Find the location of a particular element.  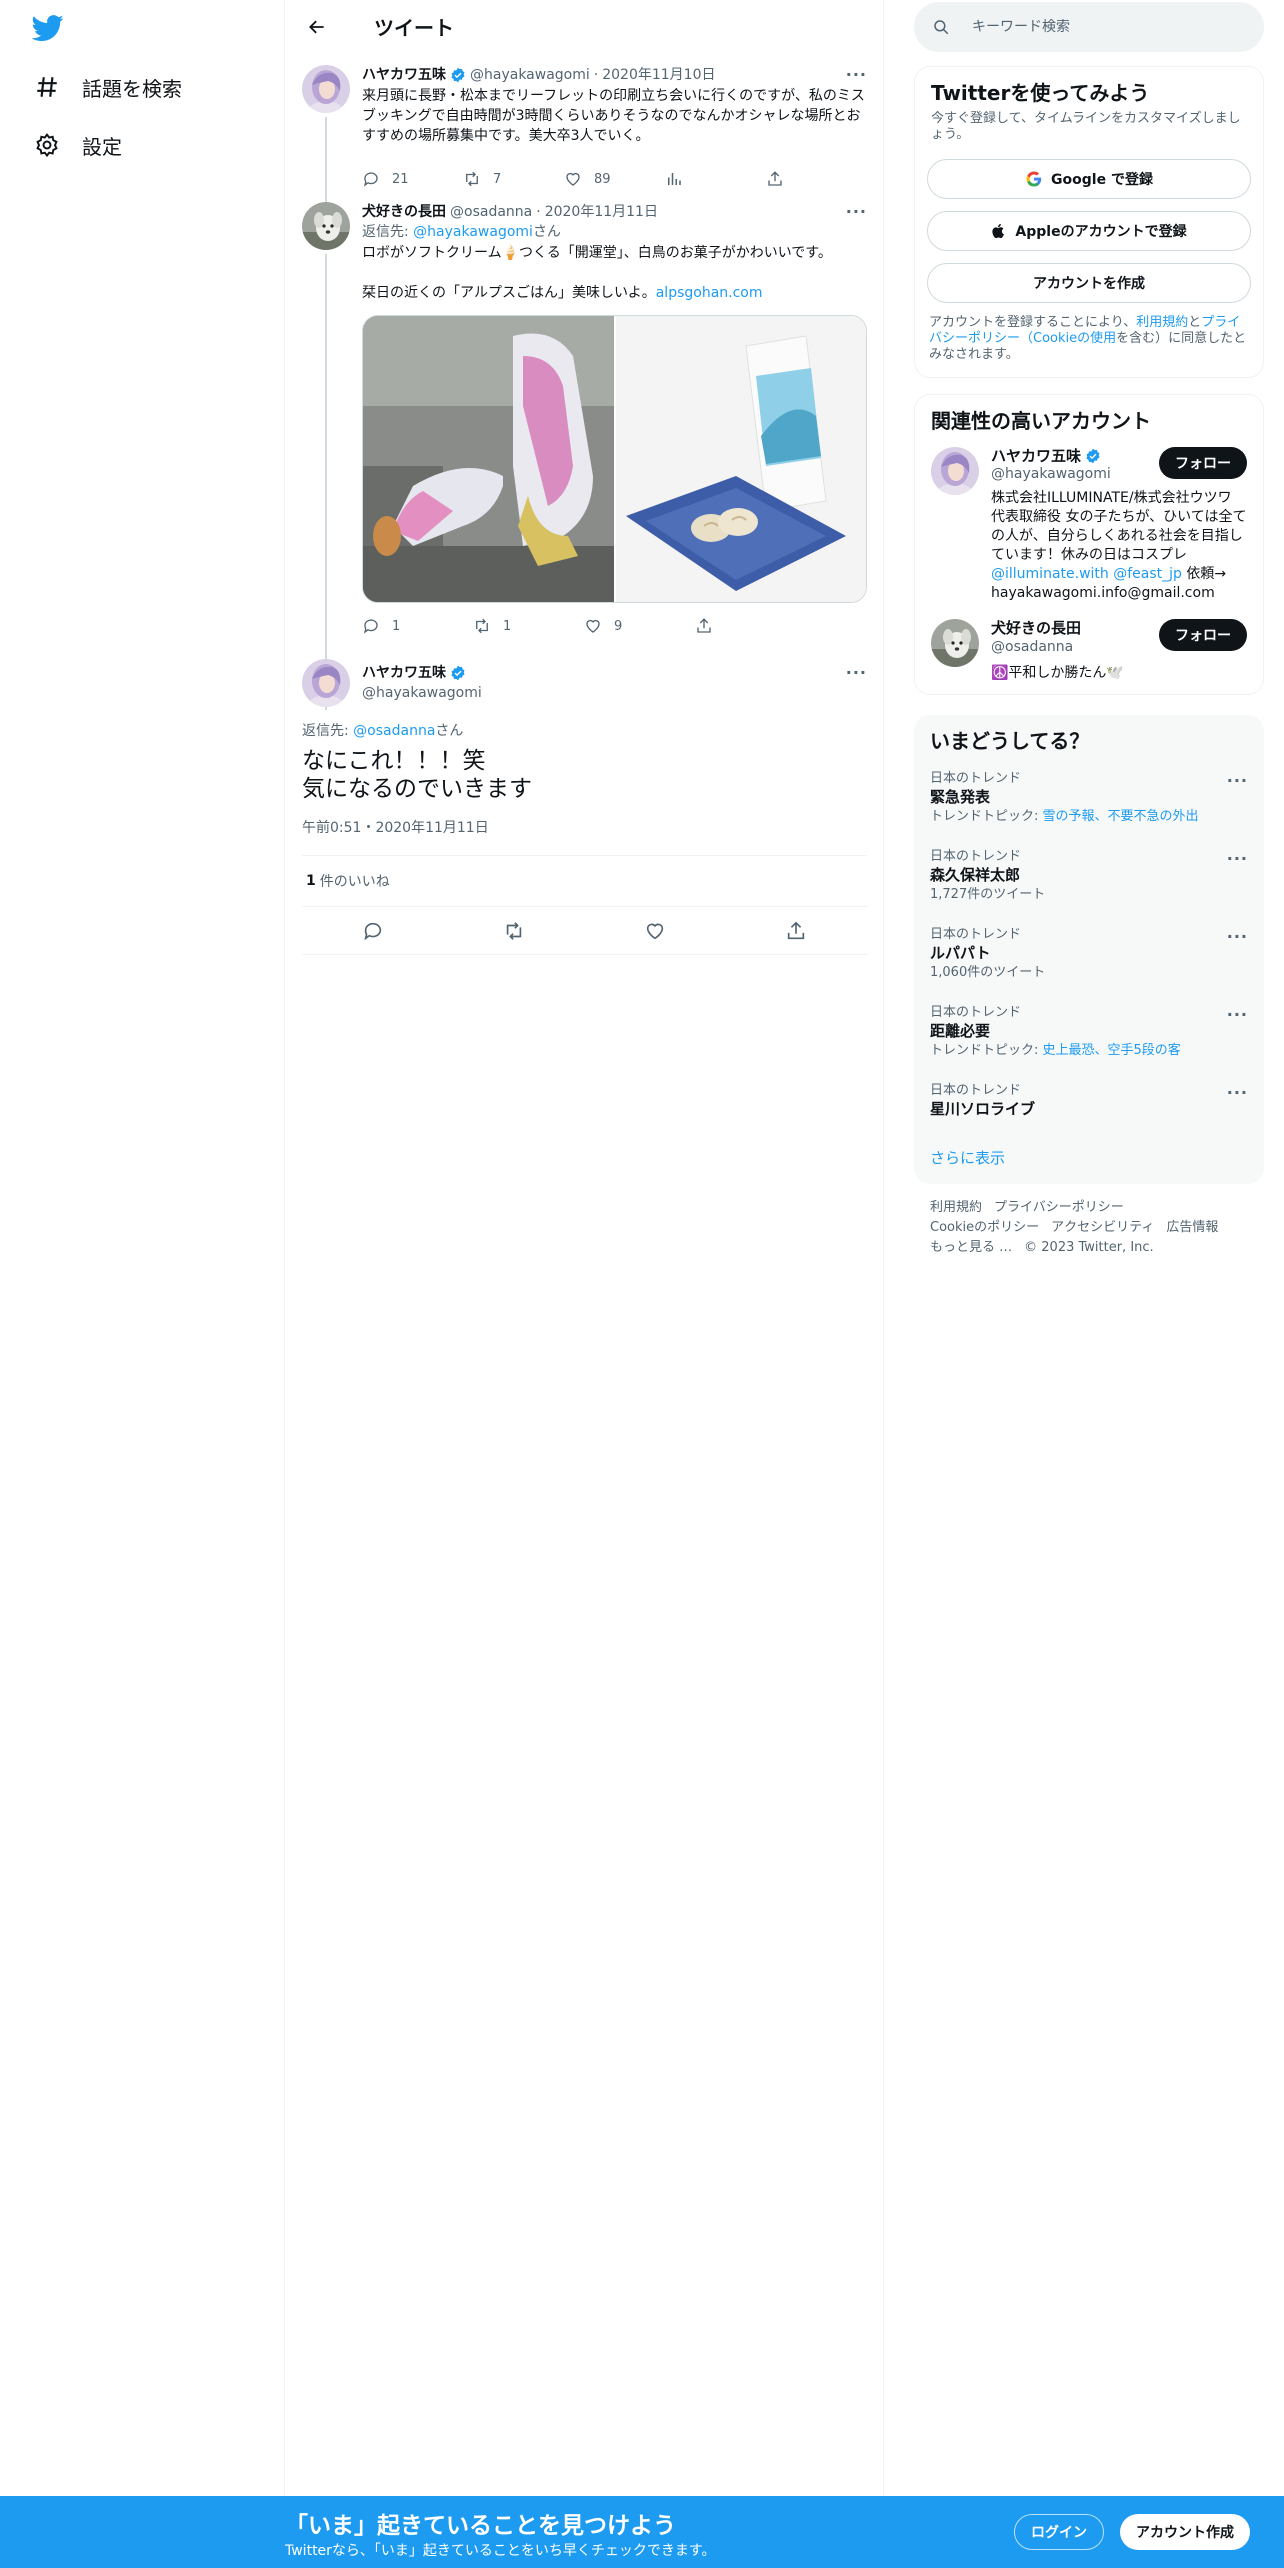

create-account-button: アカウントを作成 is located at coordinates (1089, 283).